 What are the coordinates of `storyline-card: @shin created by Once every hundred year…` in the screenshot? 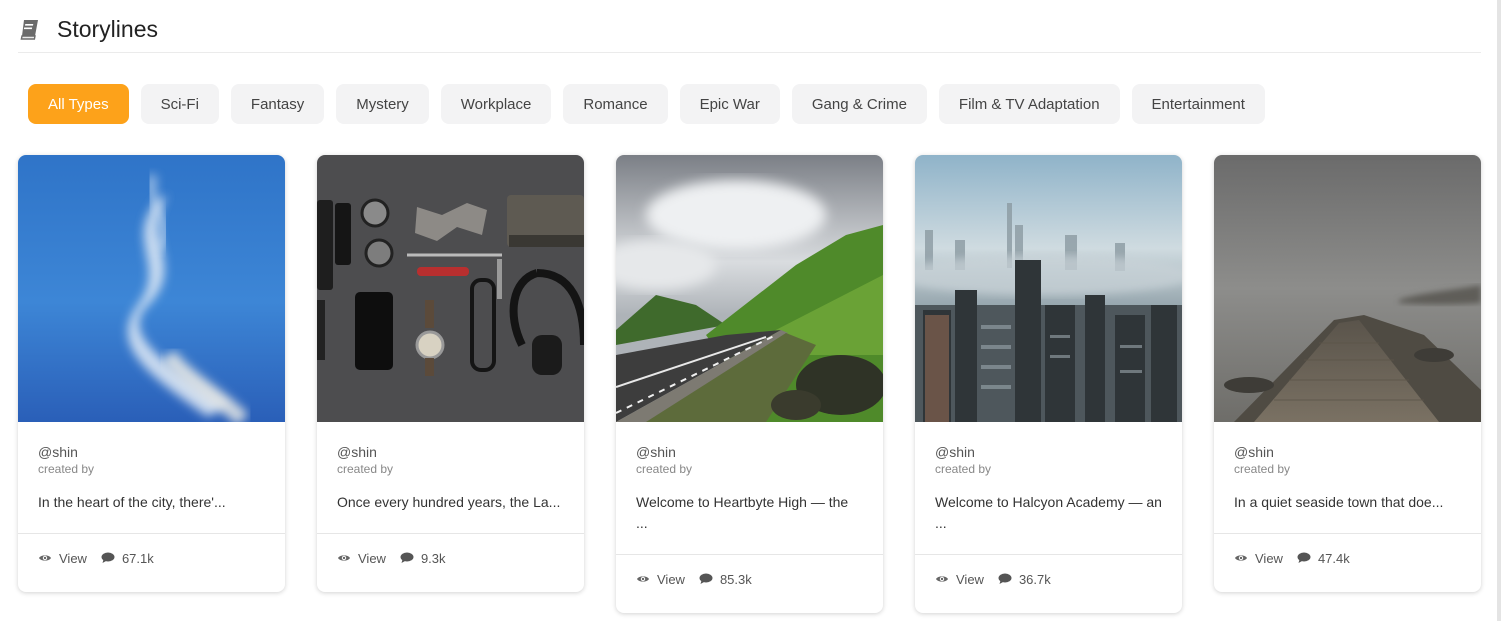 It's located at (450, 373).